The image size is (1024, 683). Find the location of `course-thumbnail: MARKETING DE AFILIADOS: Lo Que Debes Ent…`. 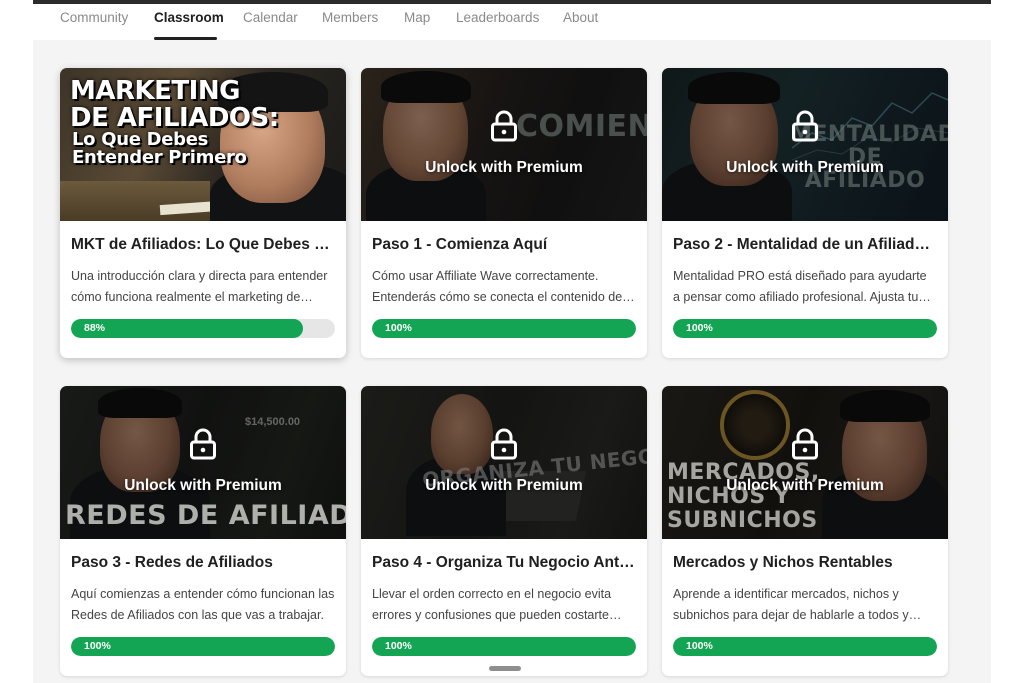

course-thumbnail: MARKETING DE AFILIADOS: Lo Que Debes Ent… is located at coordinates (203, 144).